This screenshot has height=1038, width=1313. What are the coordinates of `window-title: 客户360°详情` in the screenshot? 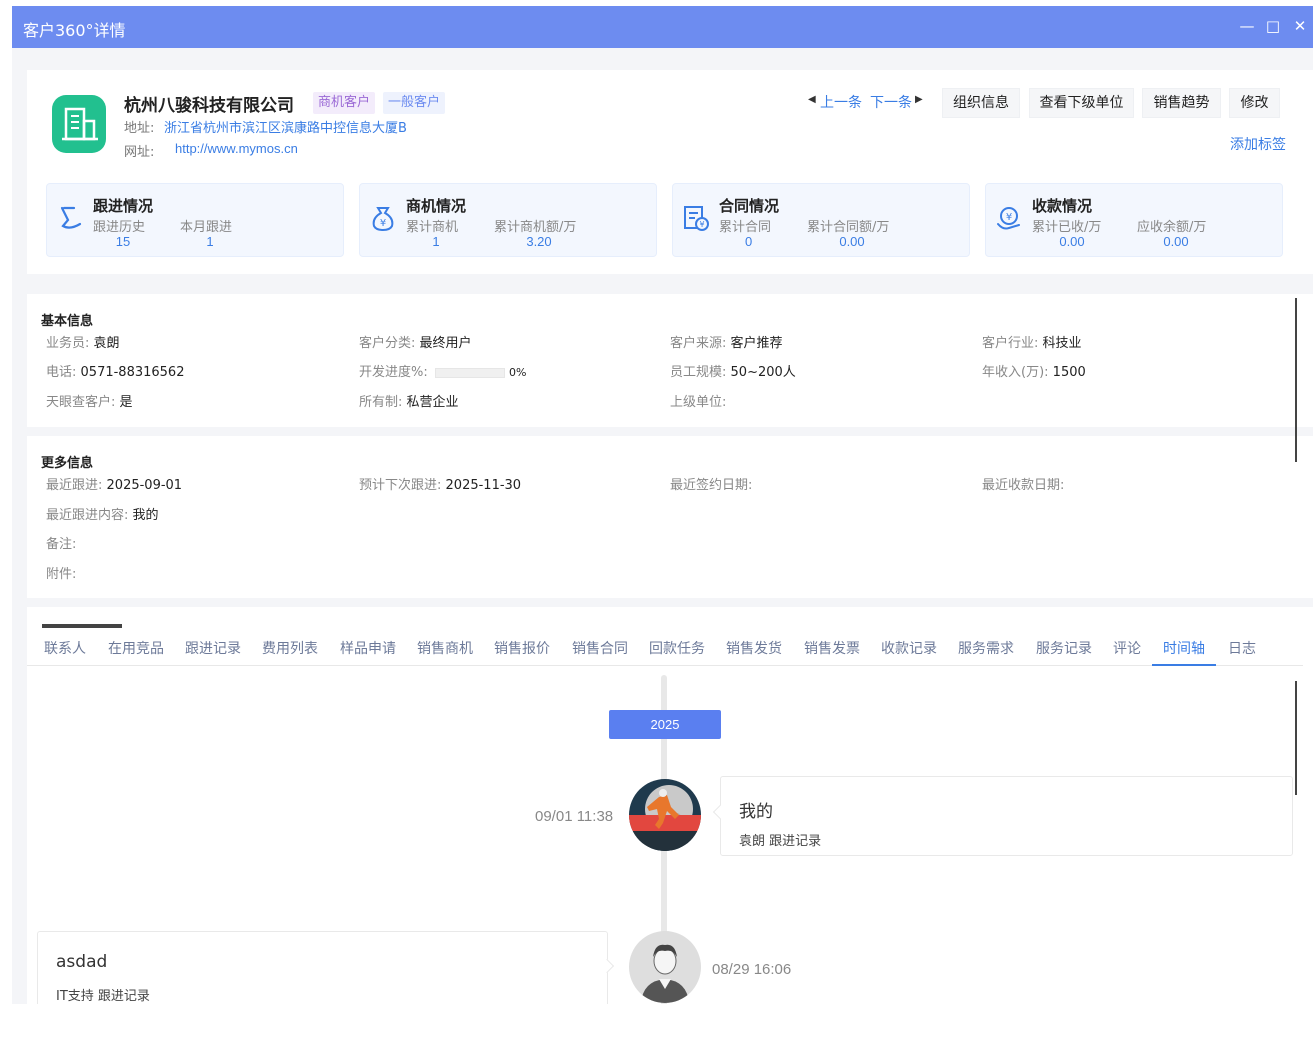 It's located at (74, 30).